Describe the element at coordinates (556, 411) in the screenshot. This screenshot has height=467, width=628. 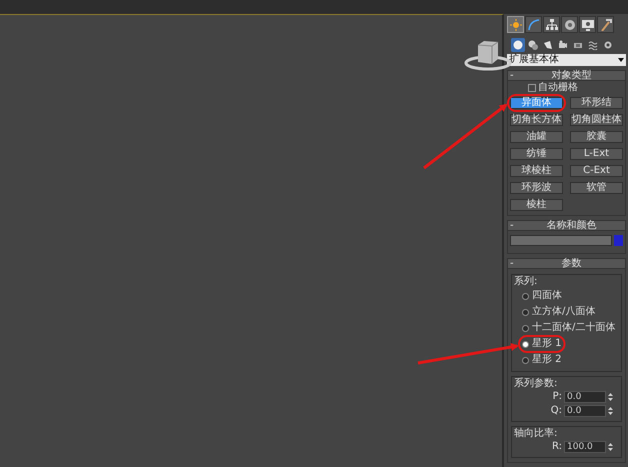
I see `field-label: Q:` at that location.